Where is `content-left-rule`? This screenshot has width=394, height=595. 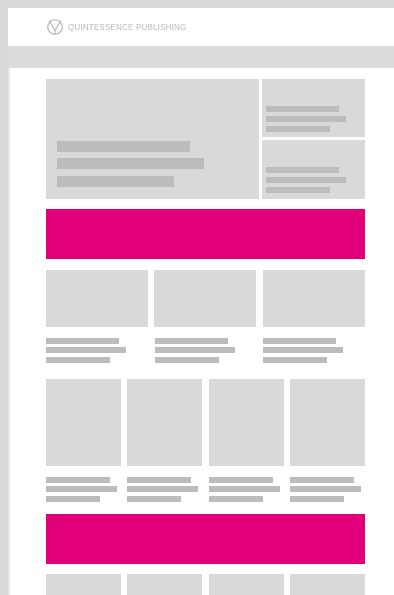
content-left-rule is located at coordinates (9, 331).